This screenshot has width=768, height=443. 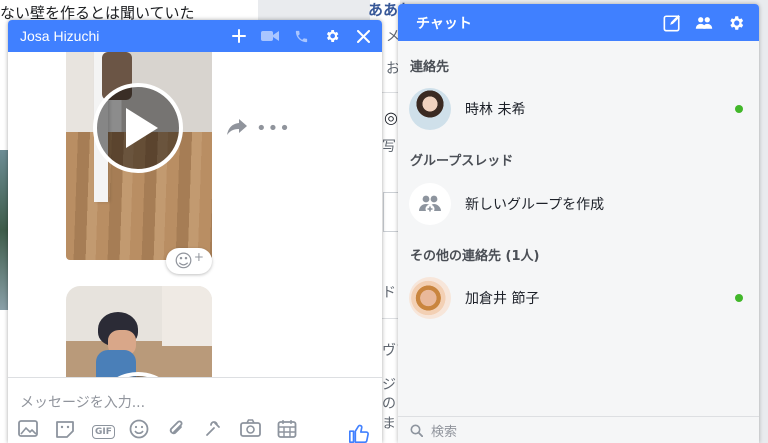 I want to click on like-icon, so click(x=359, y=432).